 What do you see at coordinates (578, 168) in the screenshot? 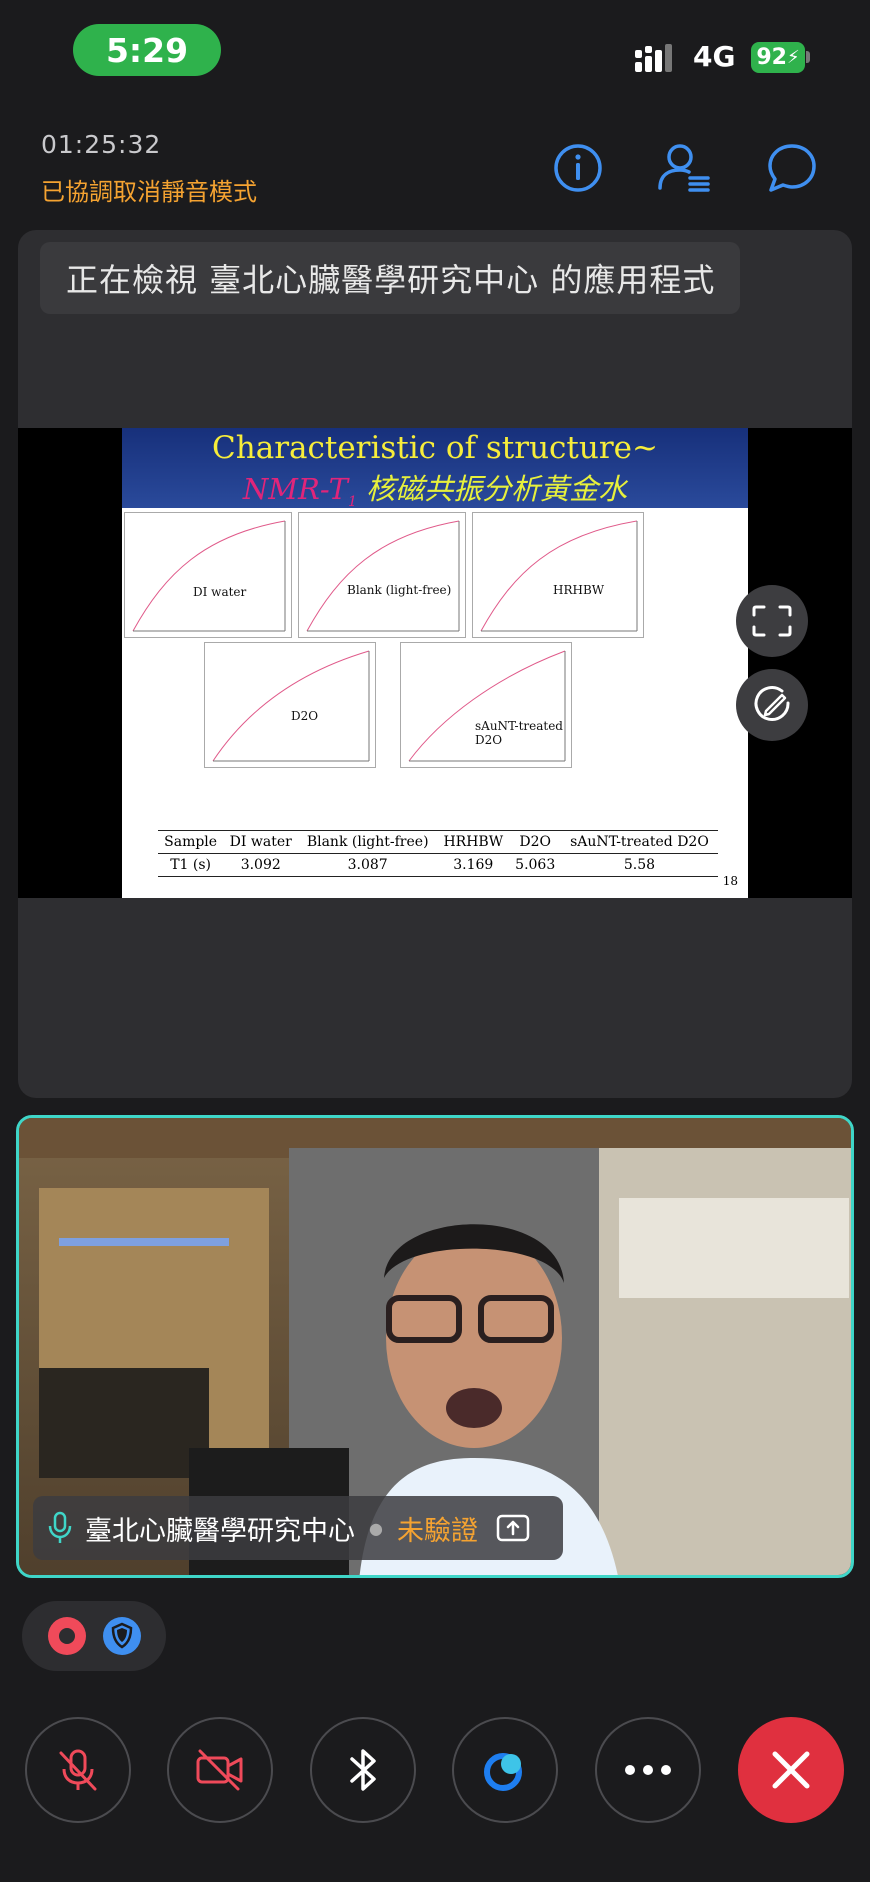
I see `info-icon` at bounding box center [578, 168].